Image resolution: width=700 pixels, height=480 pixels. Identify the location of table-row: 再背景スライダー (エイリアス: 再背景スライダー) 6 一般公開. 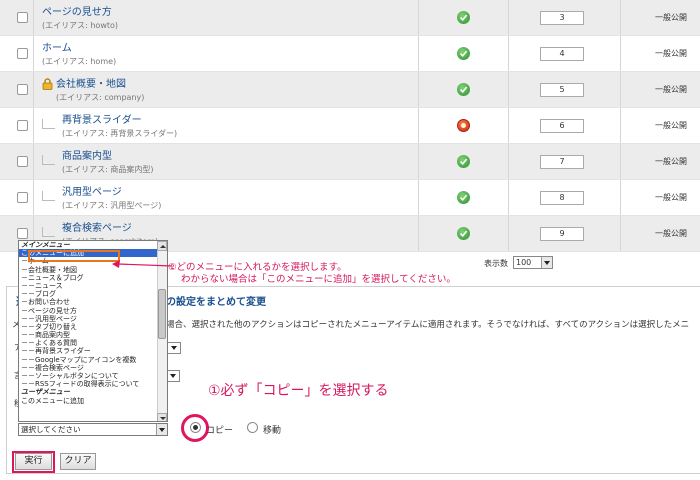
(350, 126).